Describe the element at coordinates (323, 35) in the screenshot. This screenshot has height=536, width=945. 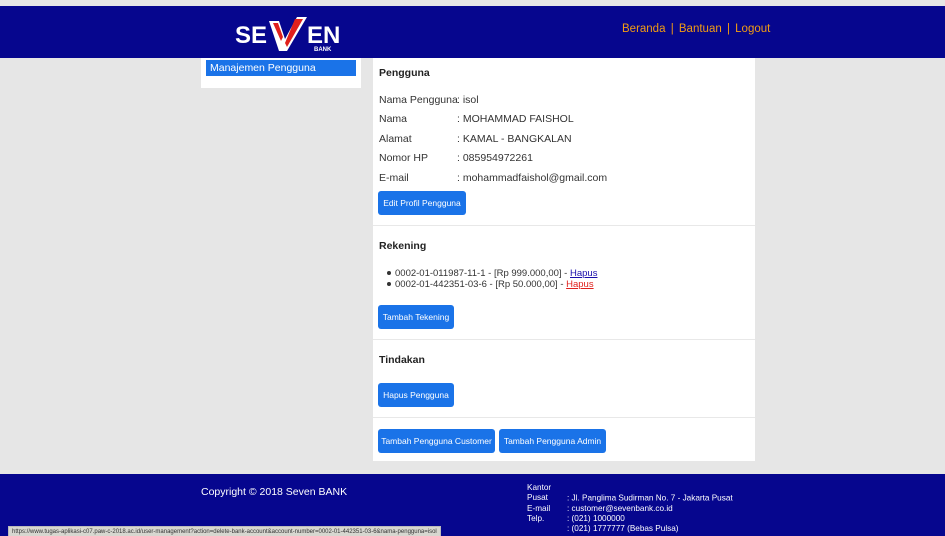
I see `svg-text: EN` at that location.